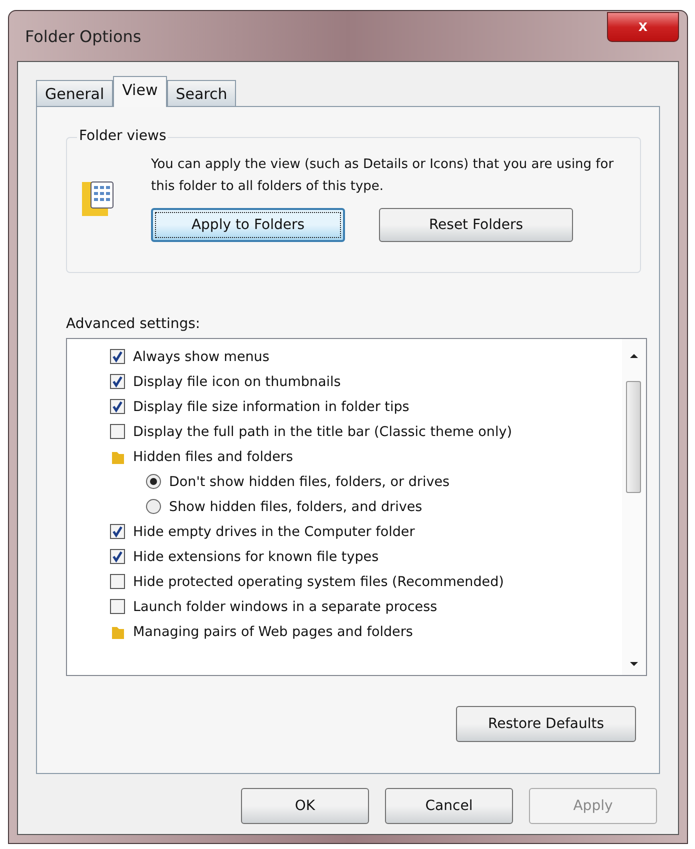  Describe the element at coordinates (383, 176) in the screenshot. I see `description-text: You can apply the view (such as Details or Icons) that you are using for this folder to all folders of this type.` at that location.